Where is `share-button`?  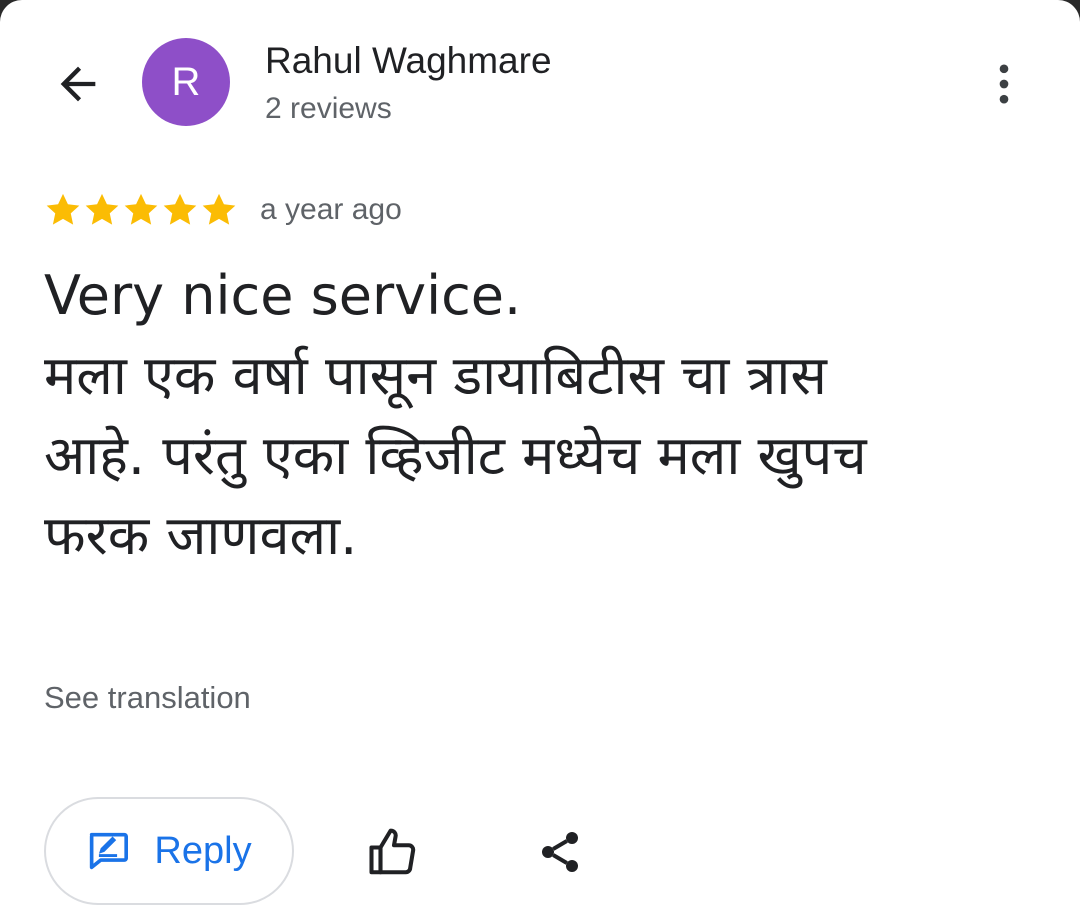 share-button is located at coordinates (560, 852).